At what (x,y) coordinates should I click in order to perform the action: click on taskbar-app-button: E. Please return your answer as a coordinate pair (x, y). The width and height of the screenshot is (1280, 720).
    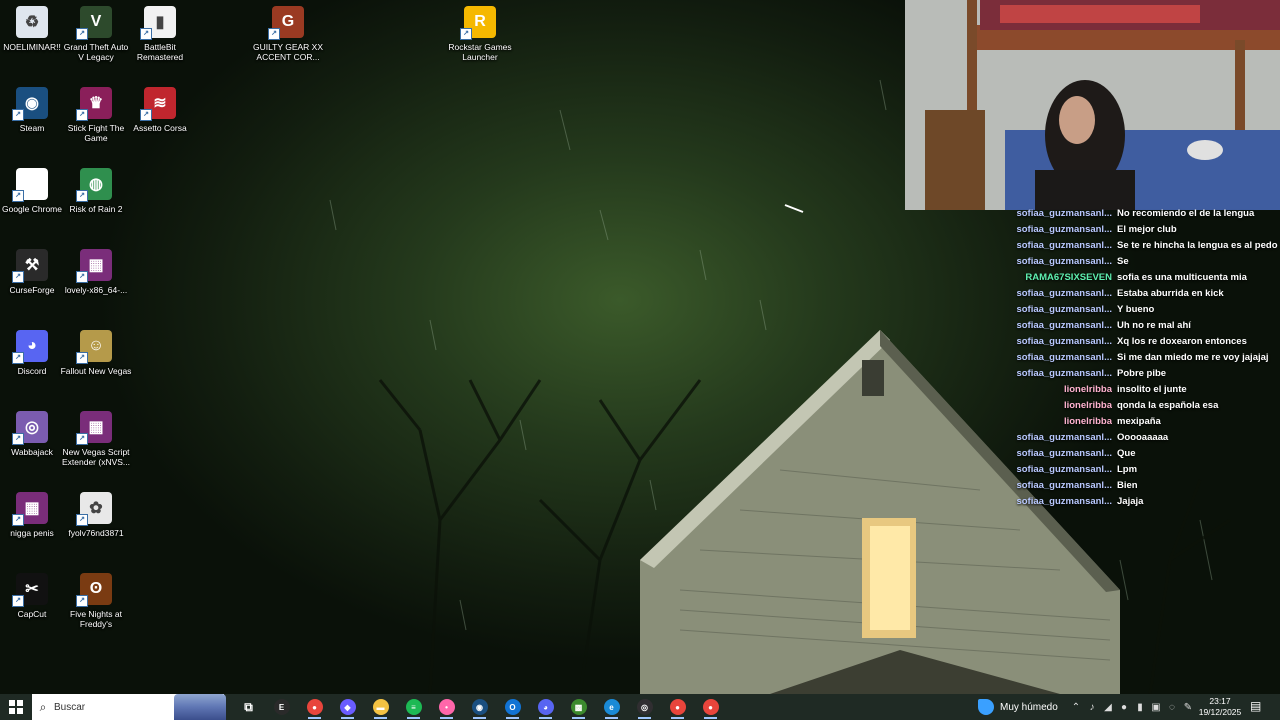
    Looking at the image, I should click on (281, 707).